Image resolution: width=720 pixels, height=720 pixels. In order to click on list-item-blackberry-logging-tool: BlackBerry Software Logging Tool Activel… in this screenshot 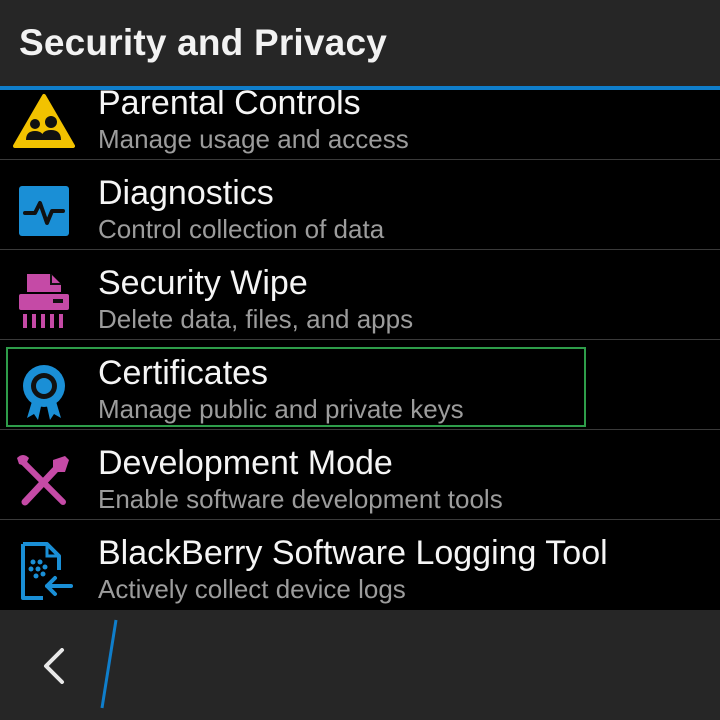, I will do `click(360, 565)`.